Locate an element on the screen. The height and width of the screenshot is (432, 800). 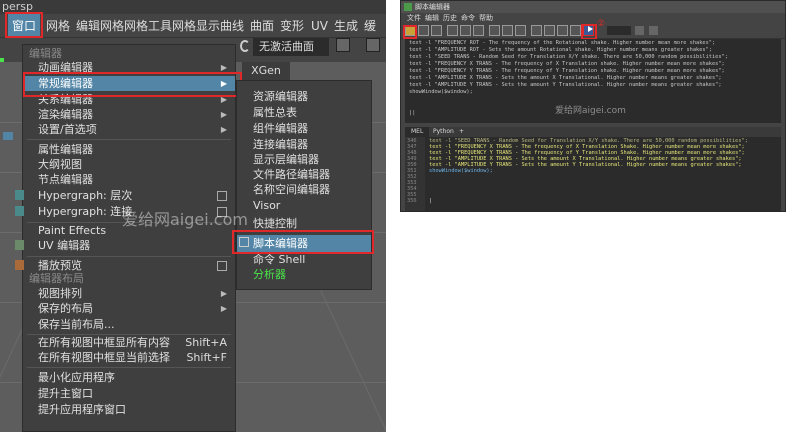
menu-mesh-tools: 网格工具 is located at coordinates (148, 26).